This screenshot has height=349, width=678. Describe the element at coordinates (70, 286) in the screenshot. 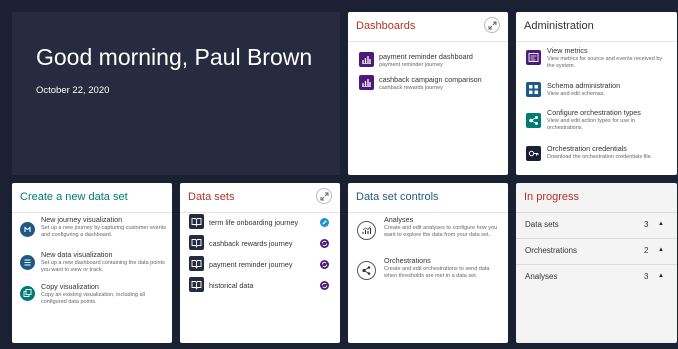

I see `create-item-label: Copy visualization` at that location.